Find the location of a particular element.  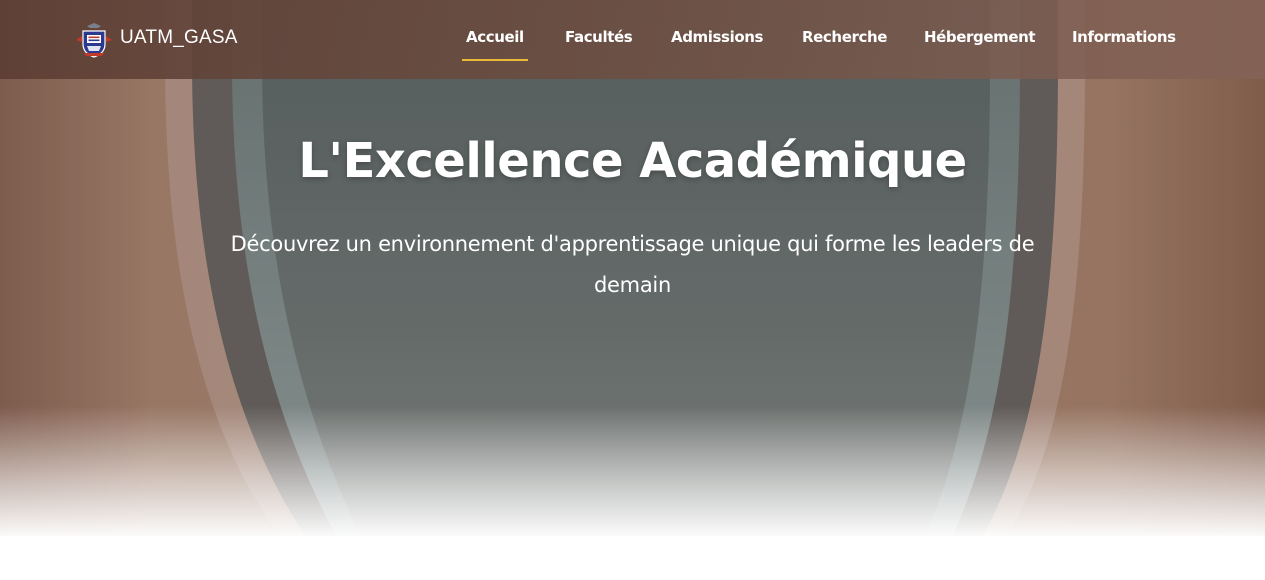

nav-item-admissions: Admissions is located at coordinates (717, 45).